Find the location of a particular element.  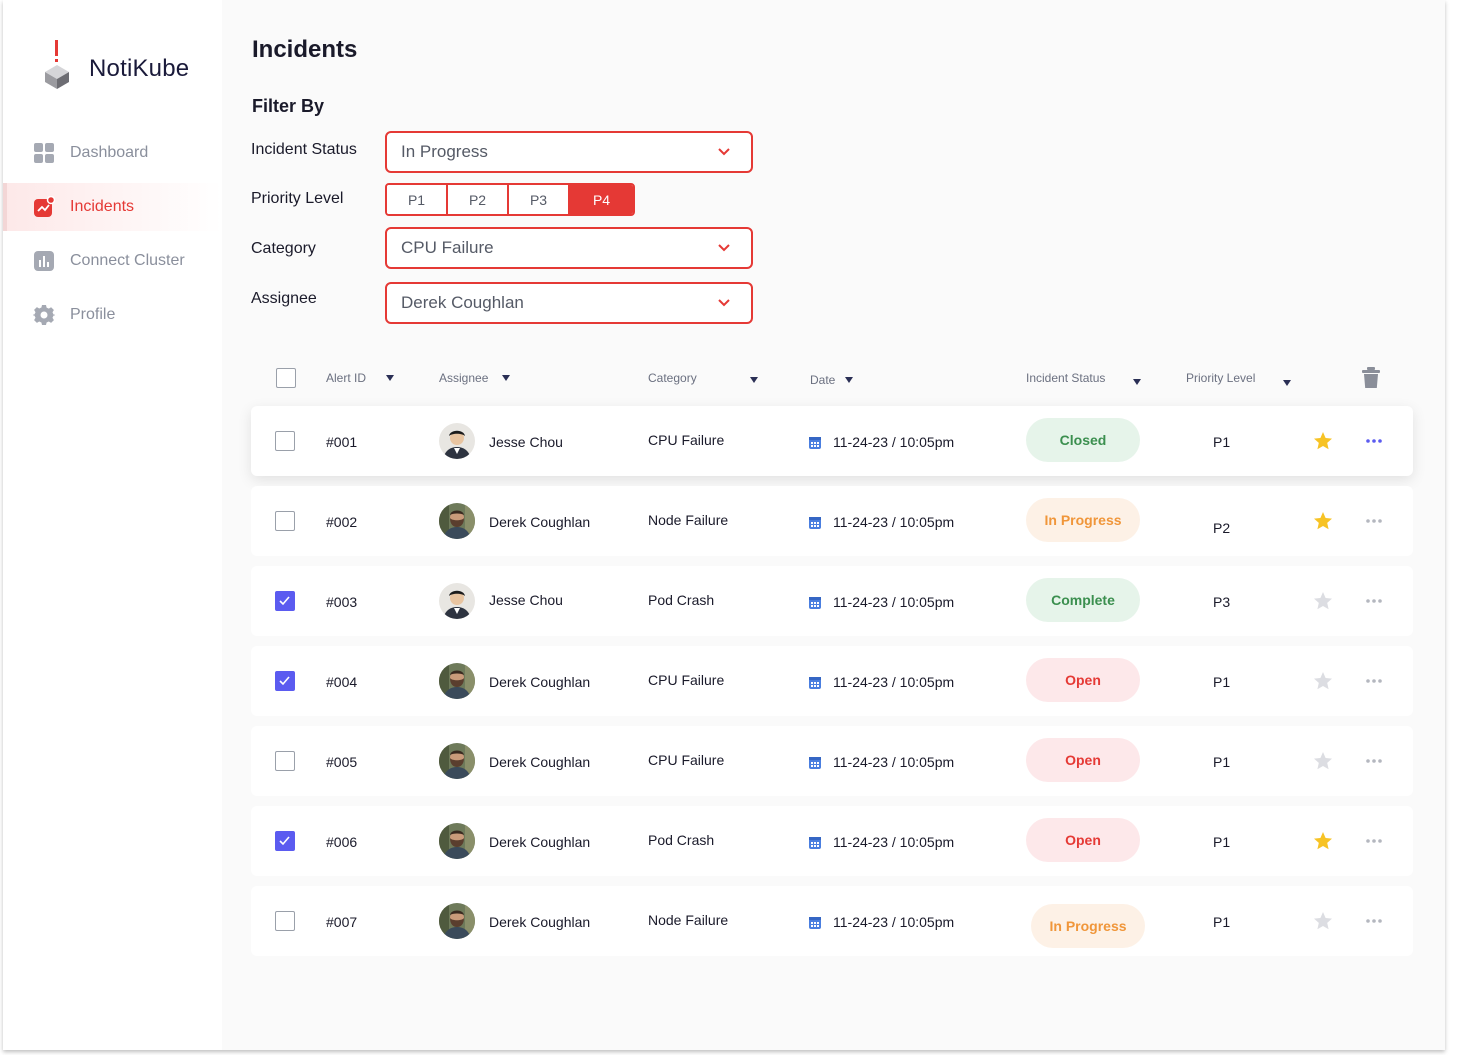

sidebar-item-label: Connect Cluster is located at coordinates (127, 260).